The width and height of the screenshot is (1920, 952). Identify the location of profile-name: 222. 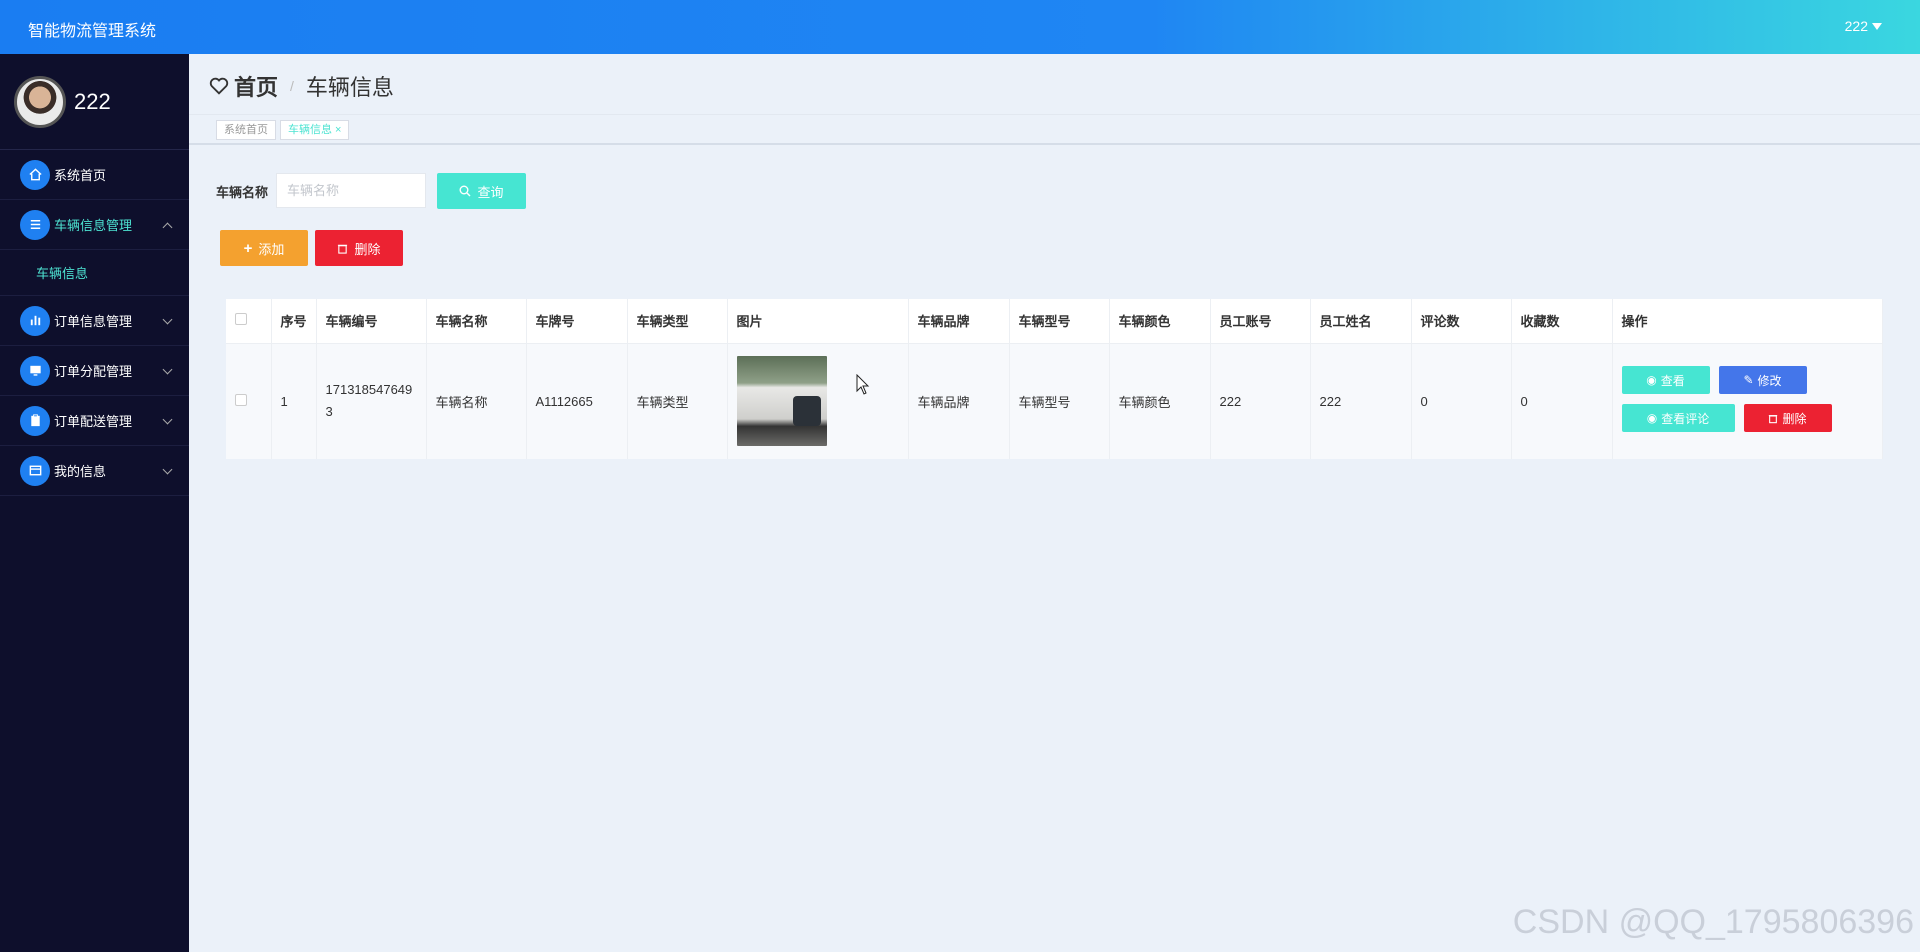
(92, 101).